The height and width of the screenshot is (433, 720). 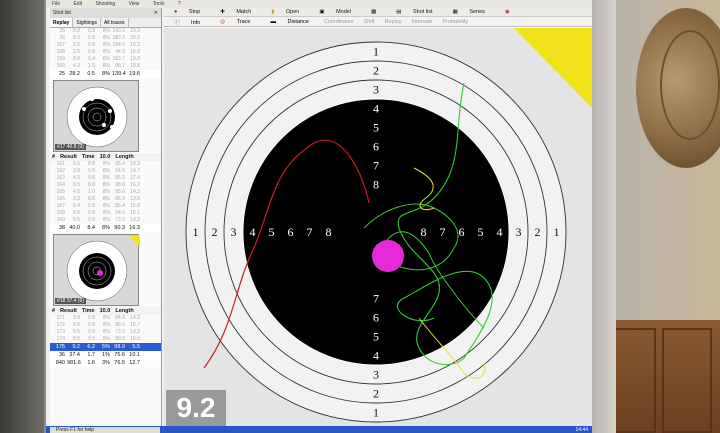 I want to click on close-icon: ✕, so click(x=156, y=13).